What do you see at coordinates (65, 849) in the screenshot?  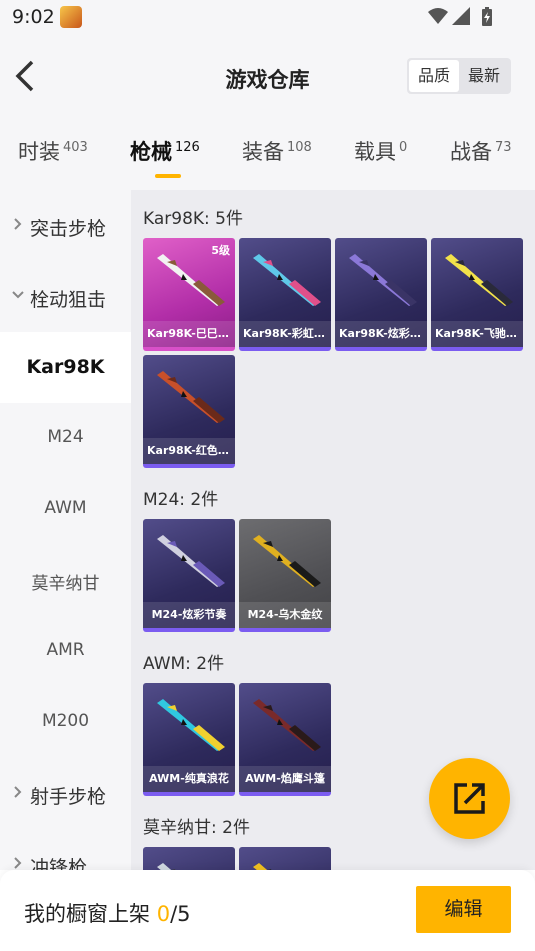 I see `sidebar-category: 冲锋枪` at bounding box center [65, 849].